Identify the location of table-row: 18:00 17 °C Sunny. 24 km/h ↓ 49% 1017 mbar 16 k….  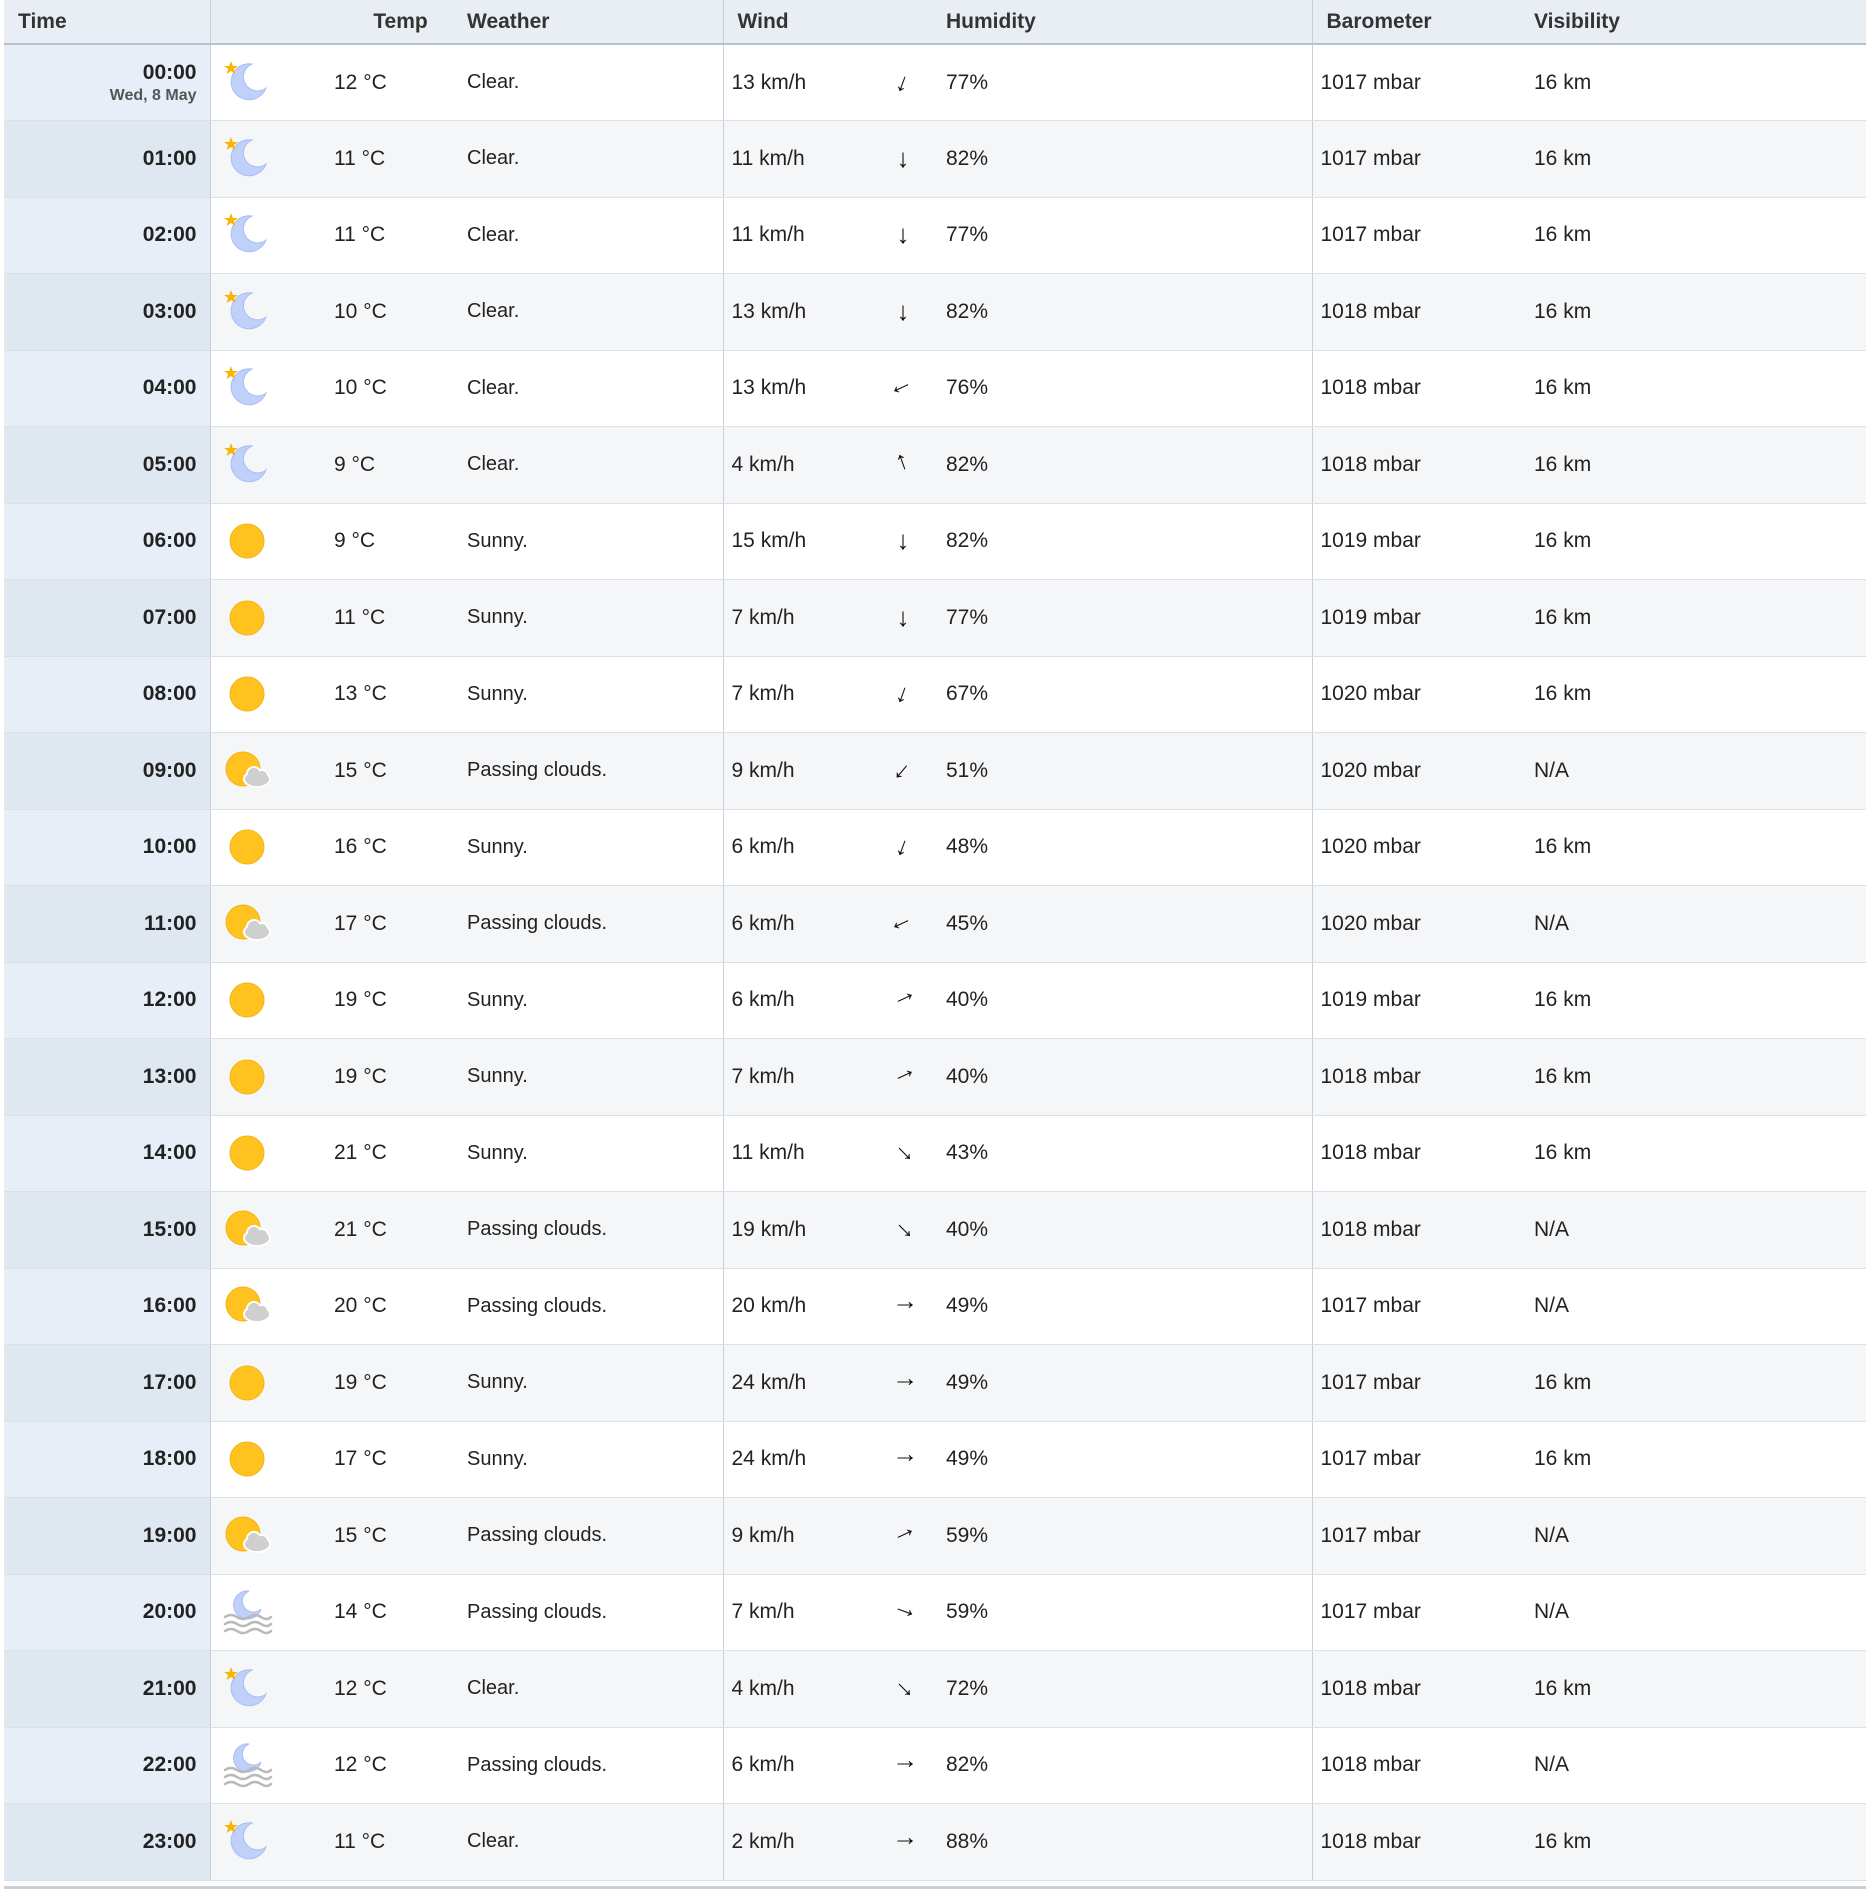
(935, 1459).